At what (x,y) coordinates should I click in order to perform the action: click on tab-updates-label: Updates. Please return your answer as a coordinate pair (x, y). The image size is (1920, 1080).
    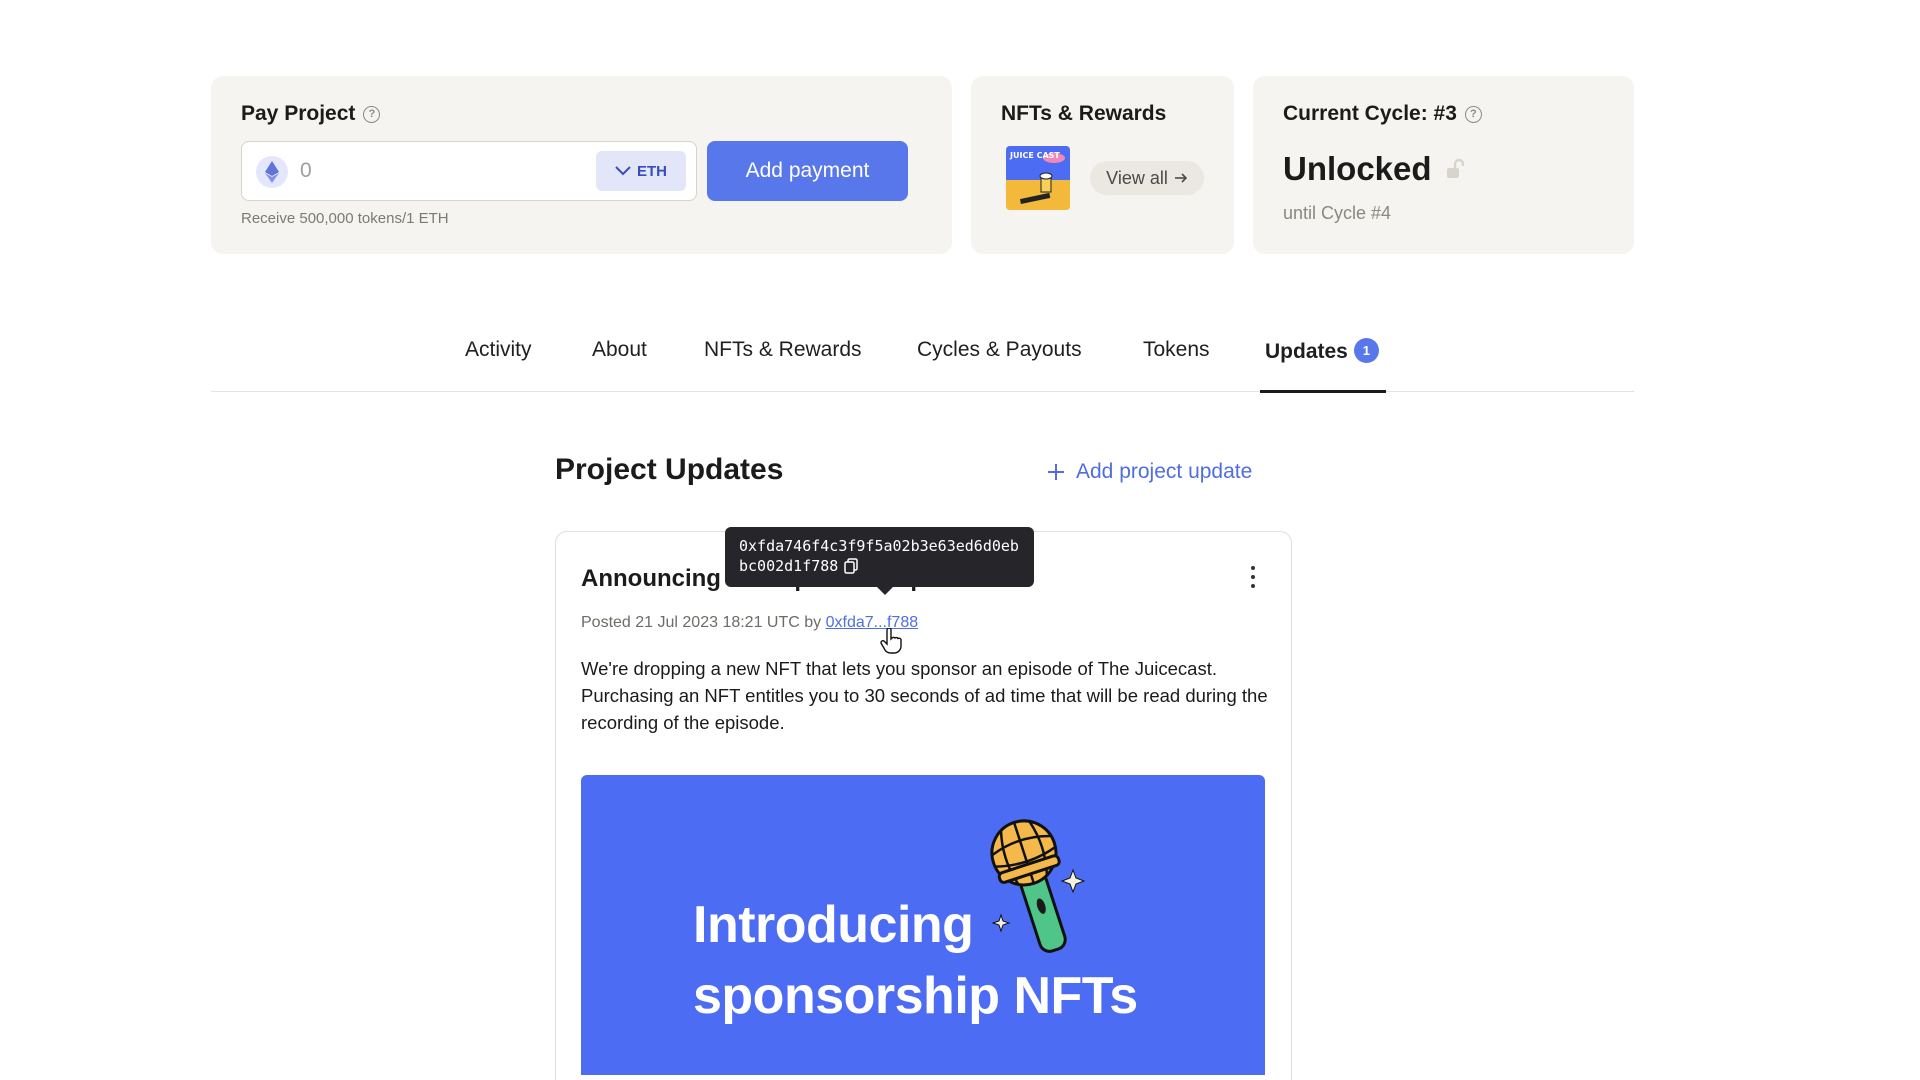
    Looking at the image, I should click on (1306, 351).